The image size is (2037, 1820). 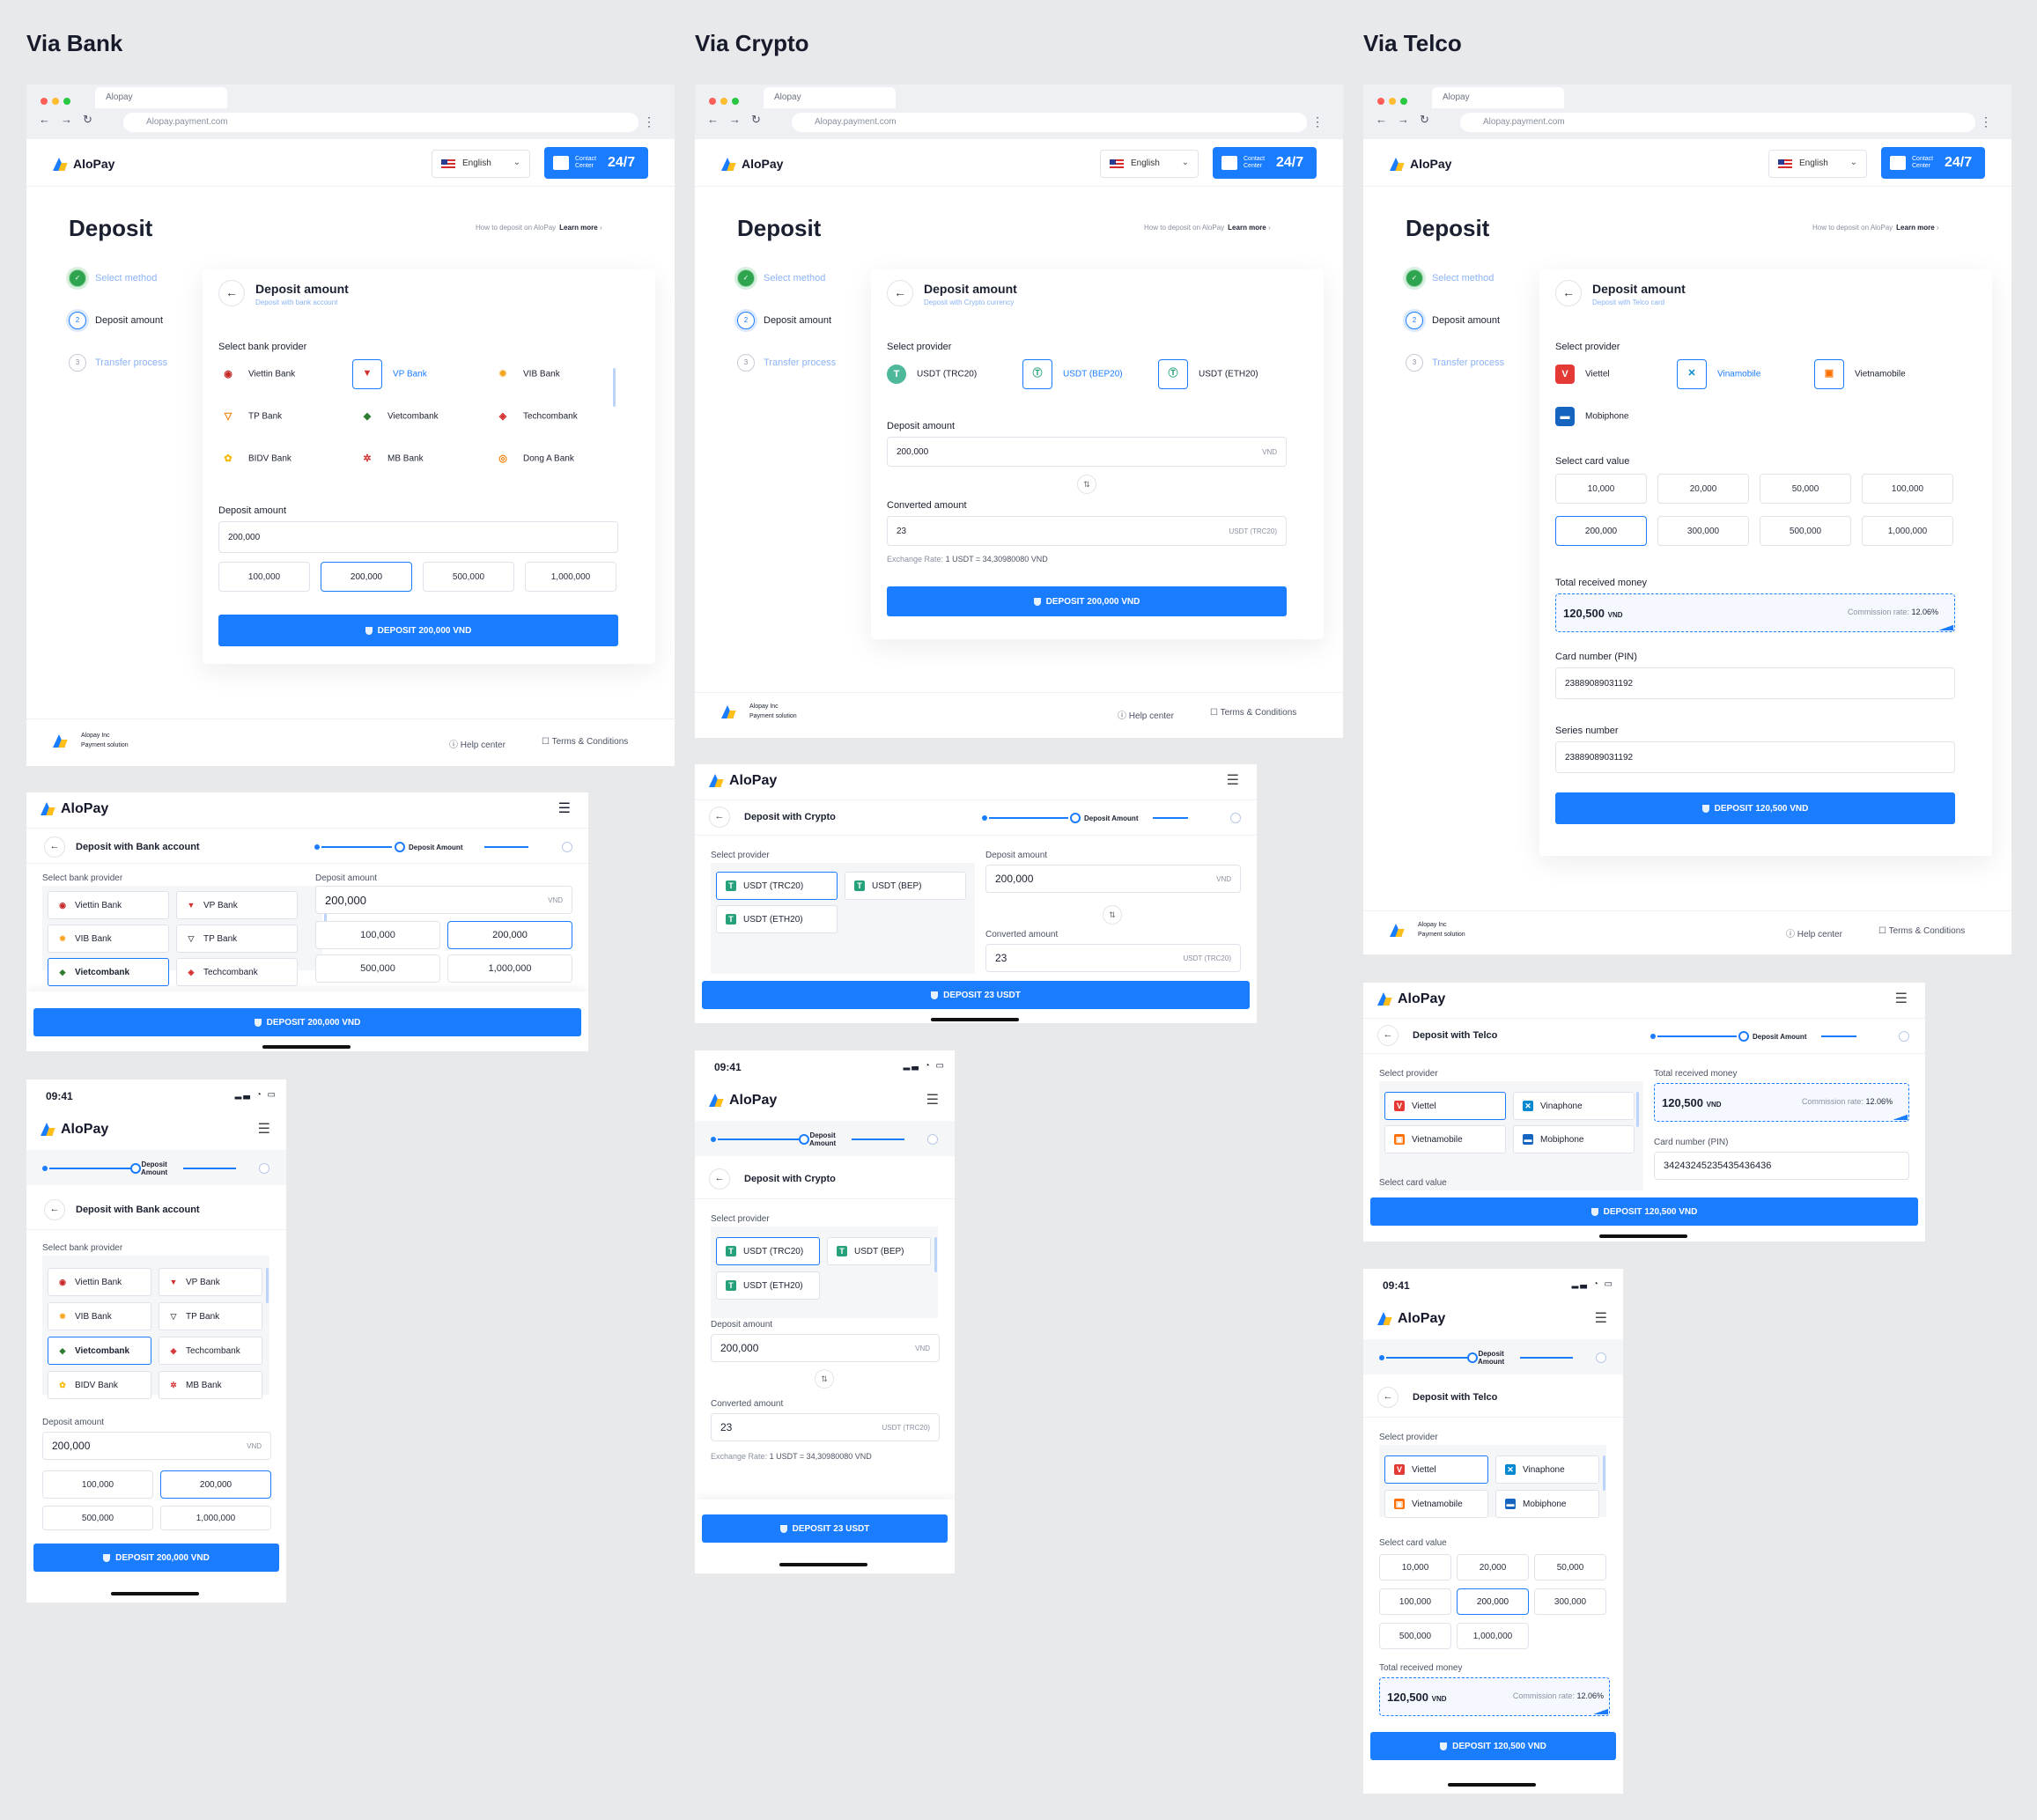 What do you see at coordinates (1755, 757) in the screenshot?
I see `series-input: 23889089031192` at bounding box center [1755, 757].